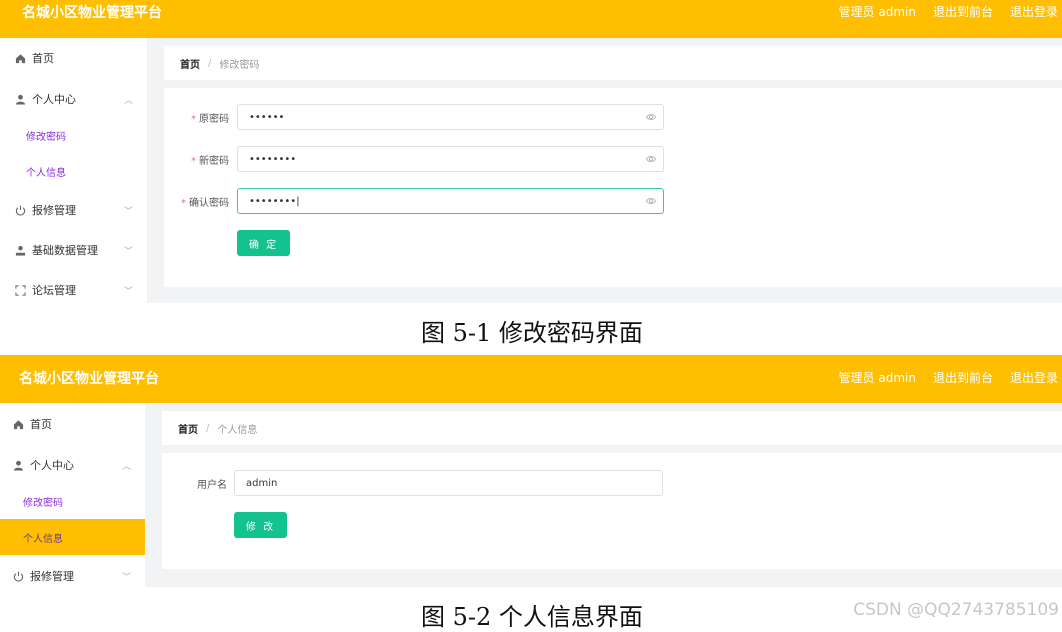 The width and height of the screenshot is (1062, 632). I want to click on username-input: admin, so click(448, 483).